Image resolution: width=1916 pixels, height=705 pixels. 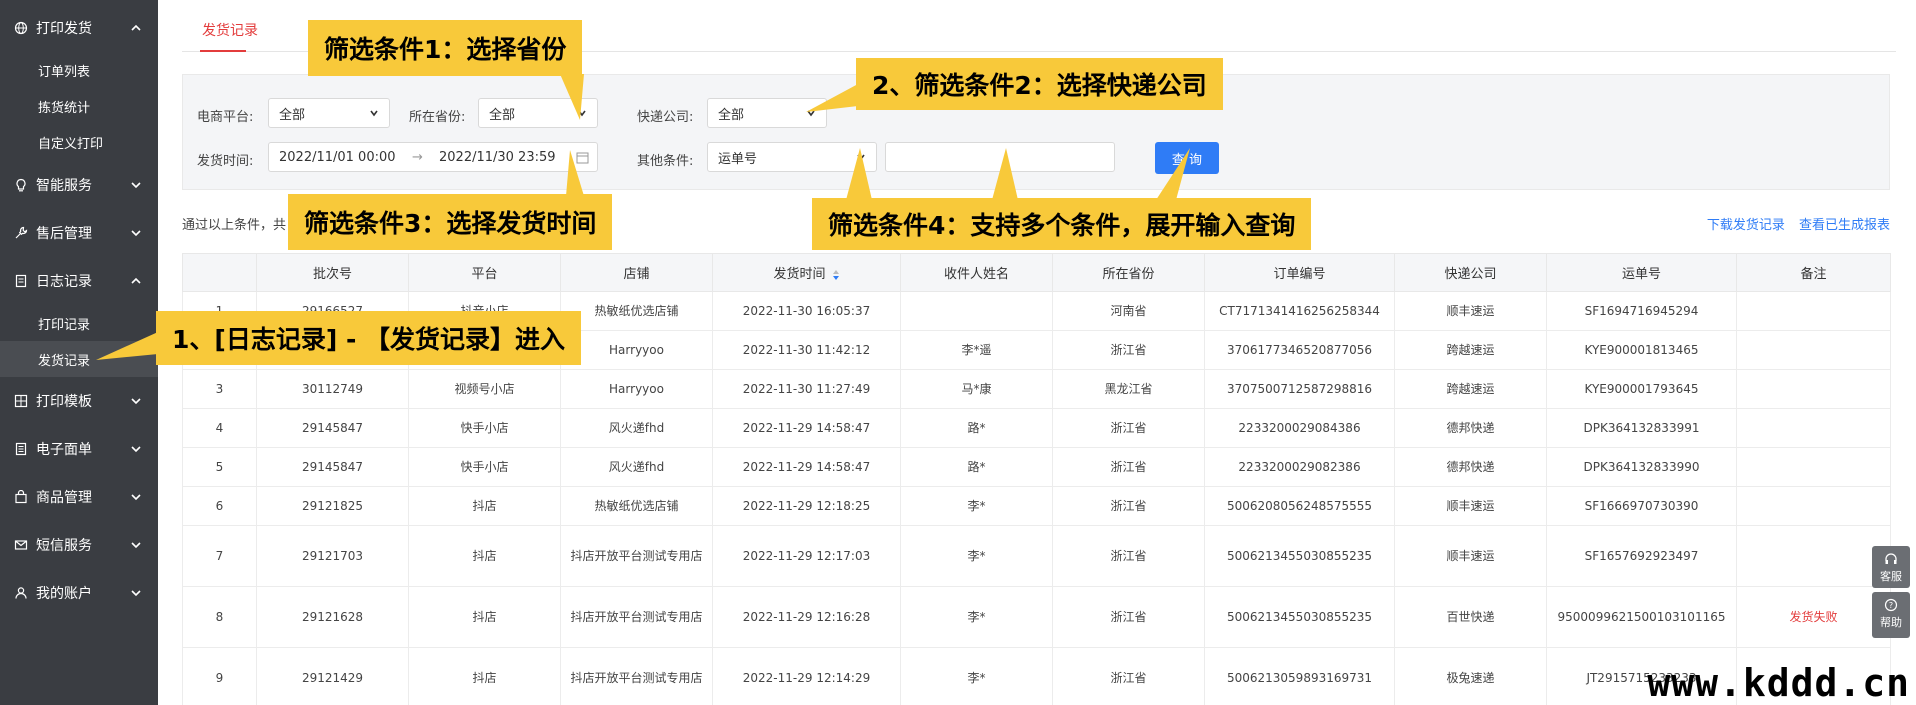 What do you see at coordinates (219, 556) in the screenshot?
I see `cell-index: 7` at bounding box center [219, 556].